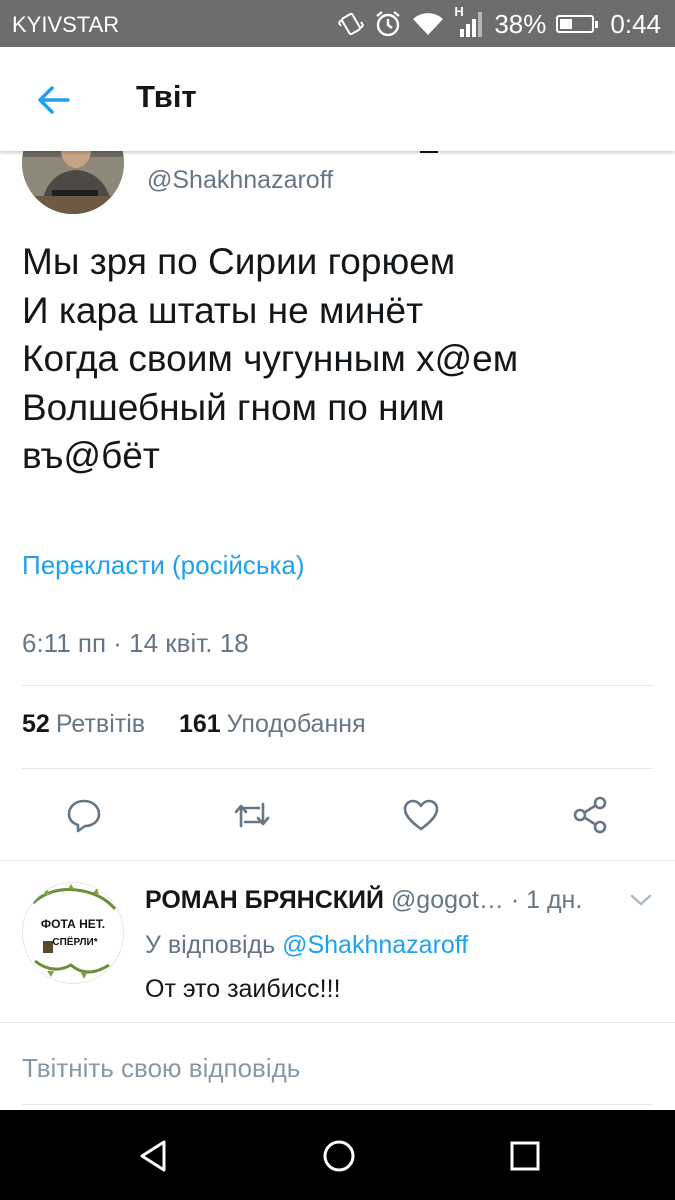 This screenshot has width=675, height=1200. I want to click on retweets-label: Ретвітів, so click(100, 724).